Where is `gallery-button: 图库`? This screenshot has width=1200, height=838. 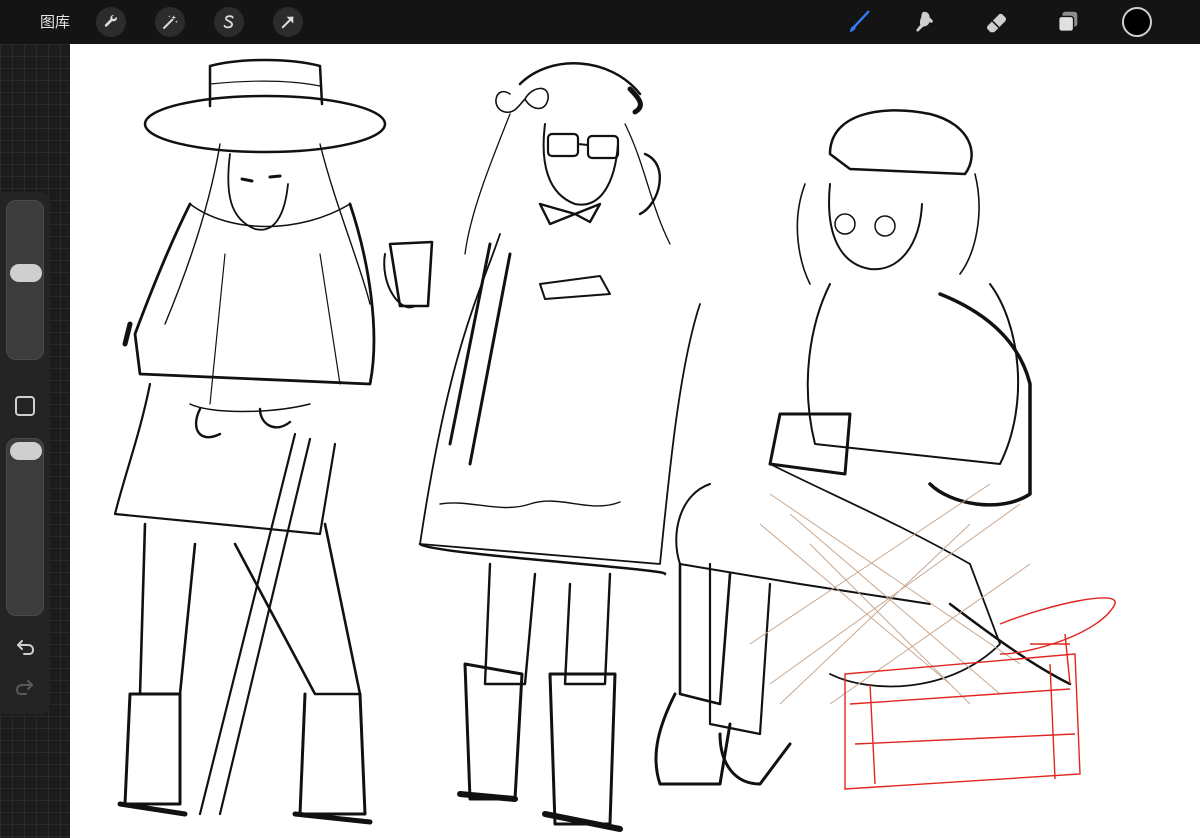 gallery-button: 图库 is located at coordinates (55, 22).